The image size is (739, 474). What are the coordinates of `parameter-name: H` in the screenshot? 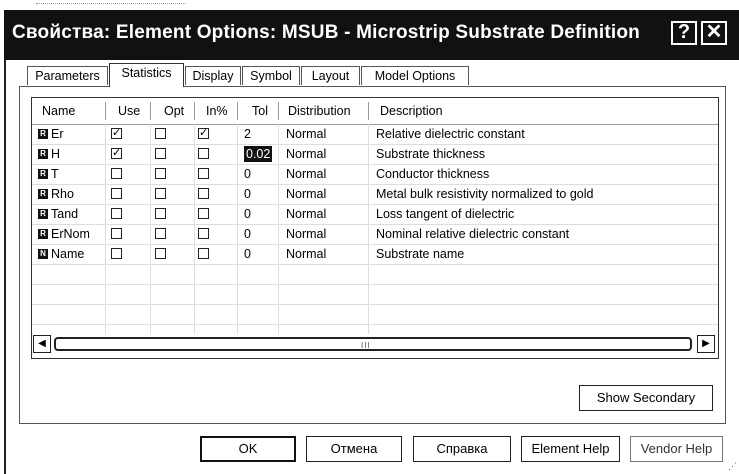 It's located at (56, 154).